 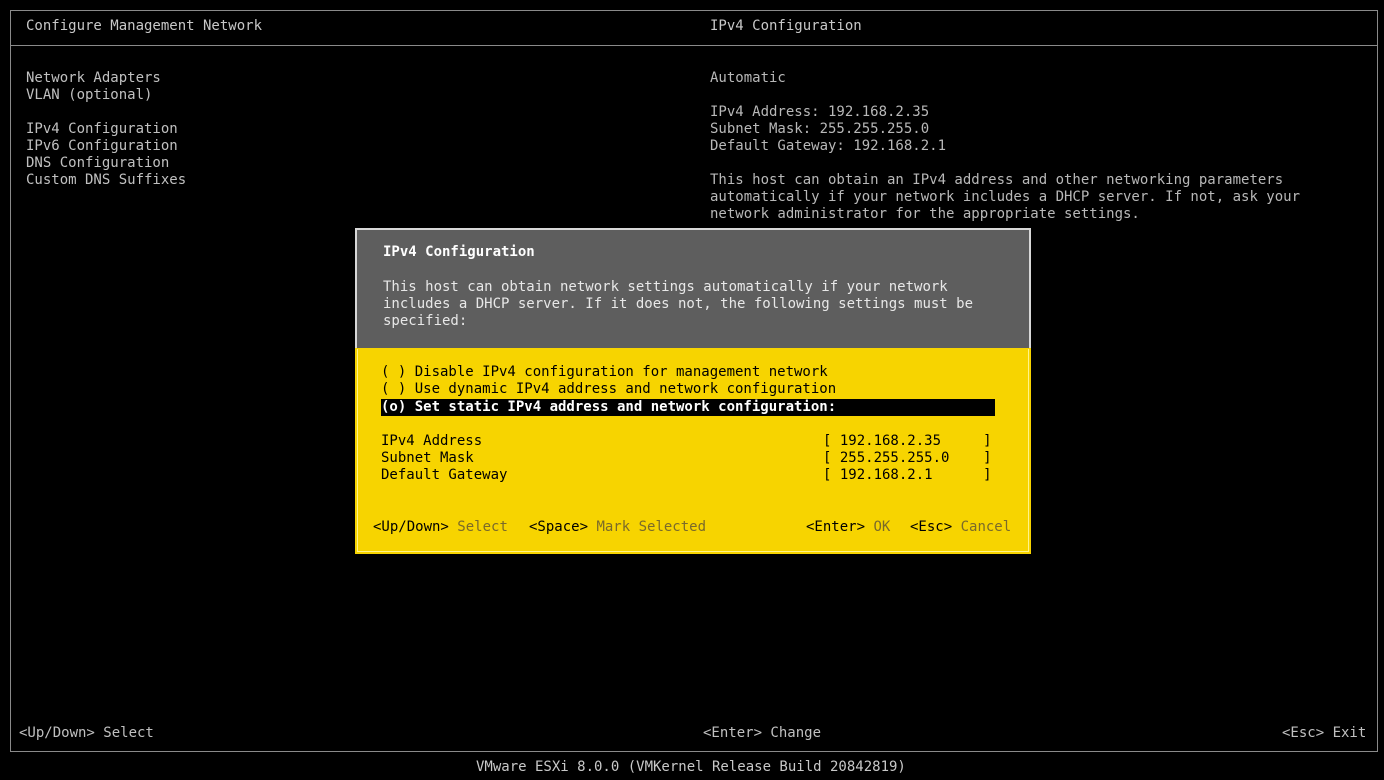 What do you see at coordinates (907, 475) in the screenshot?
I see `default-gateway-field: [ 192.168.2.1 ]` at bounding box center [907, 475].